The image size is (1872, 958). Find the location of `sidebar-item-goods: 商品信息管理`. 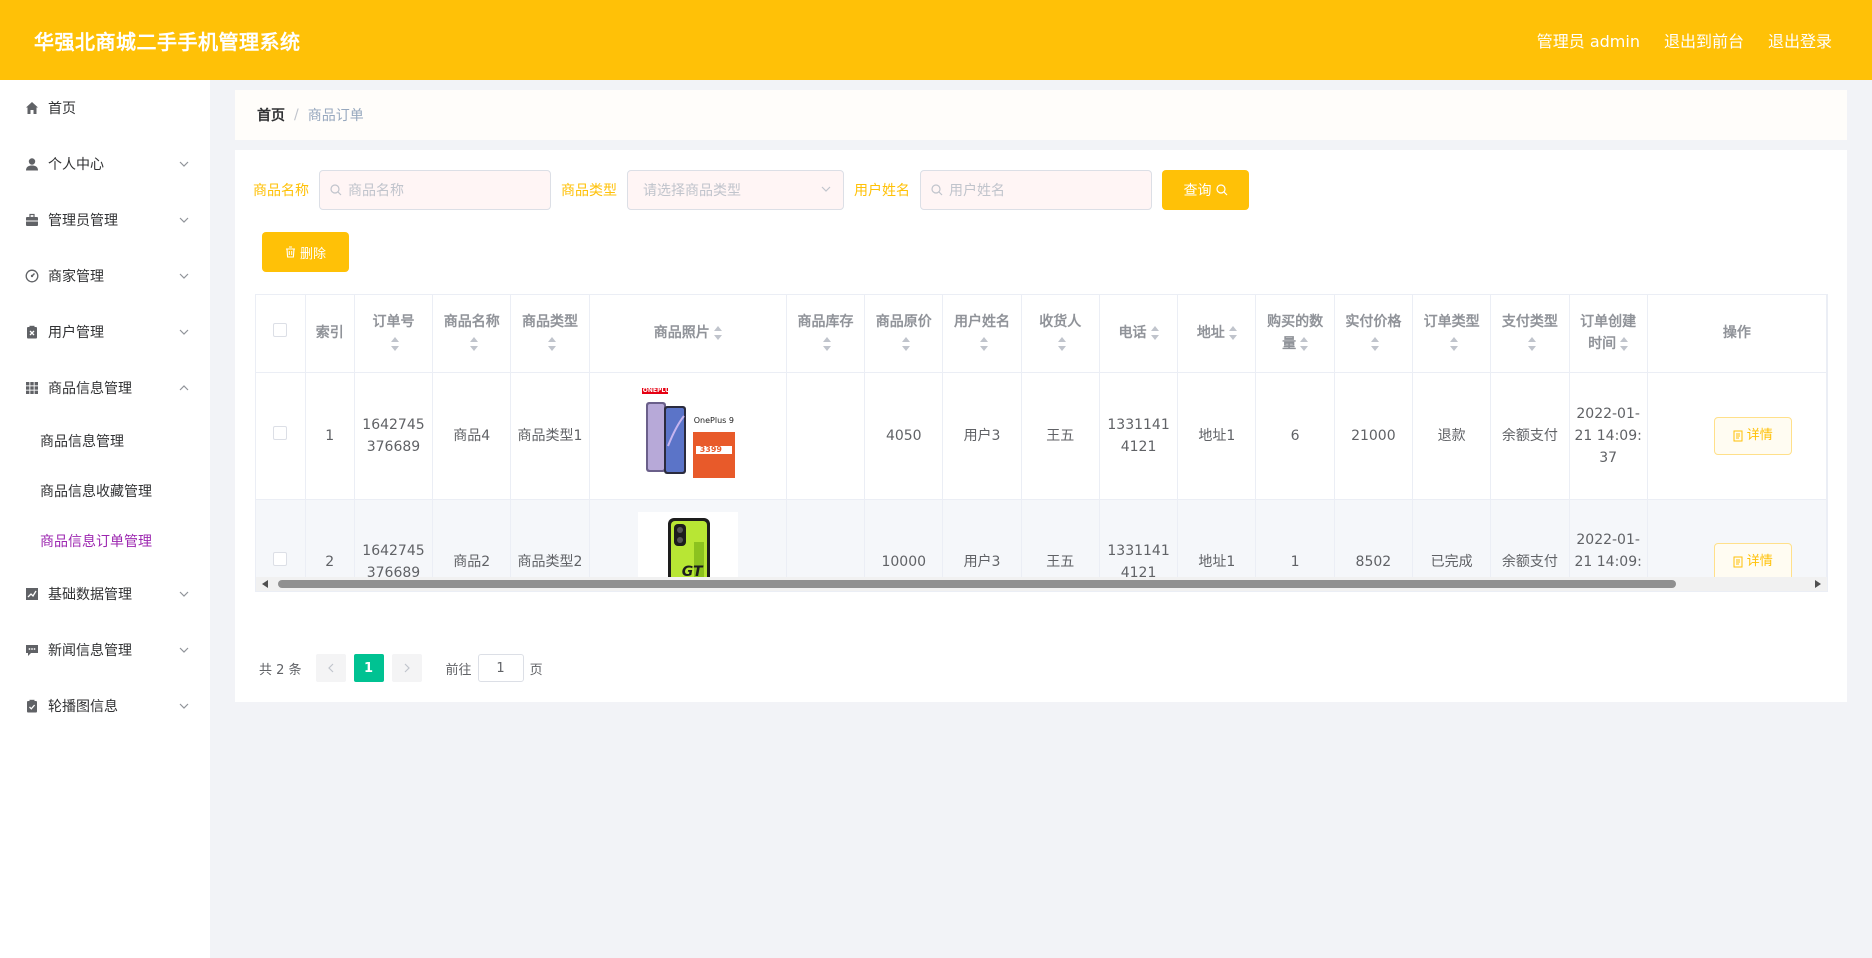

sidebar-item-goods: 商品信息管理 is located at coordinates (105, 388).